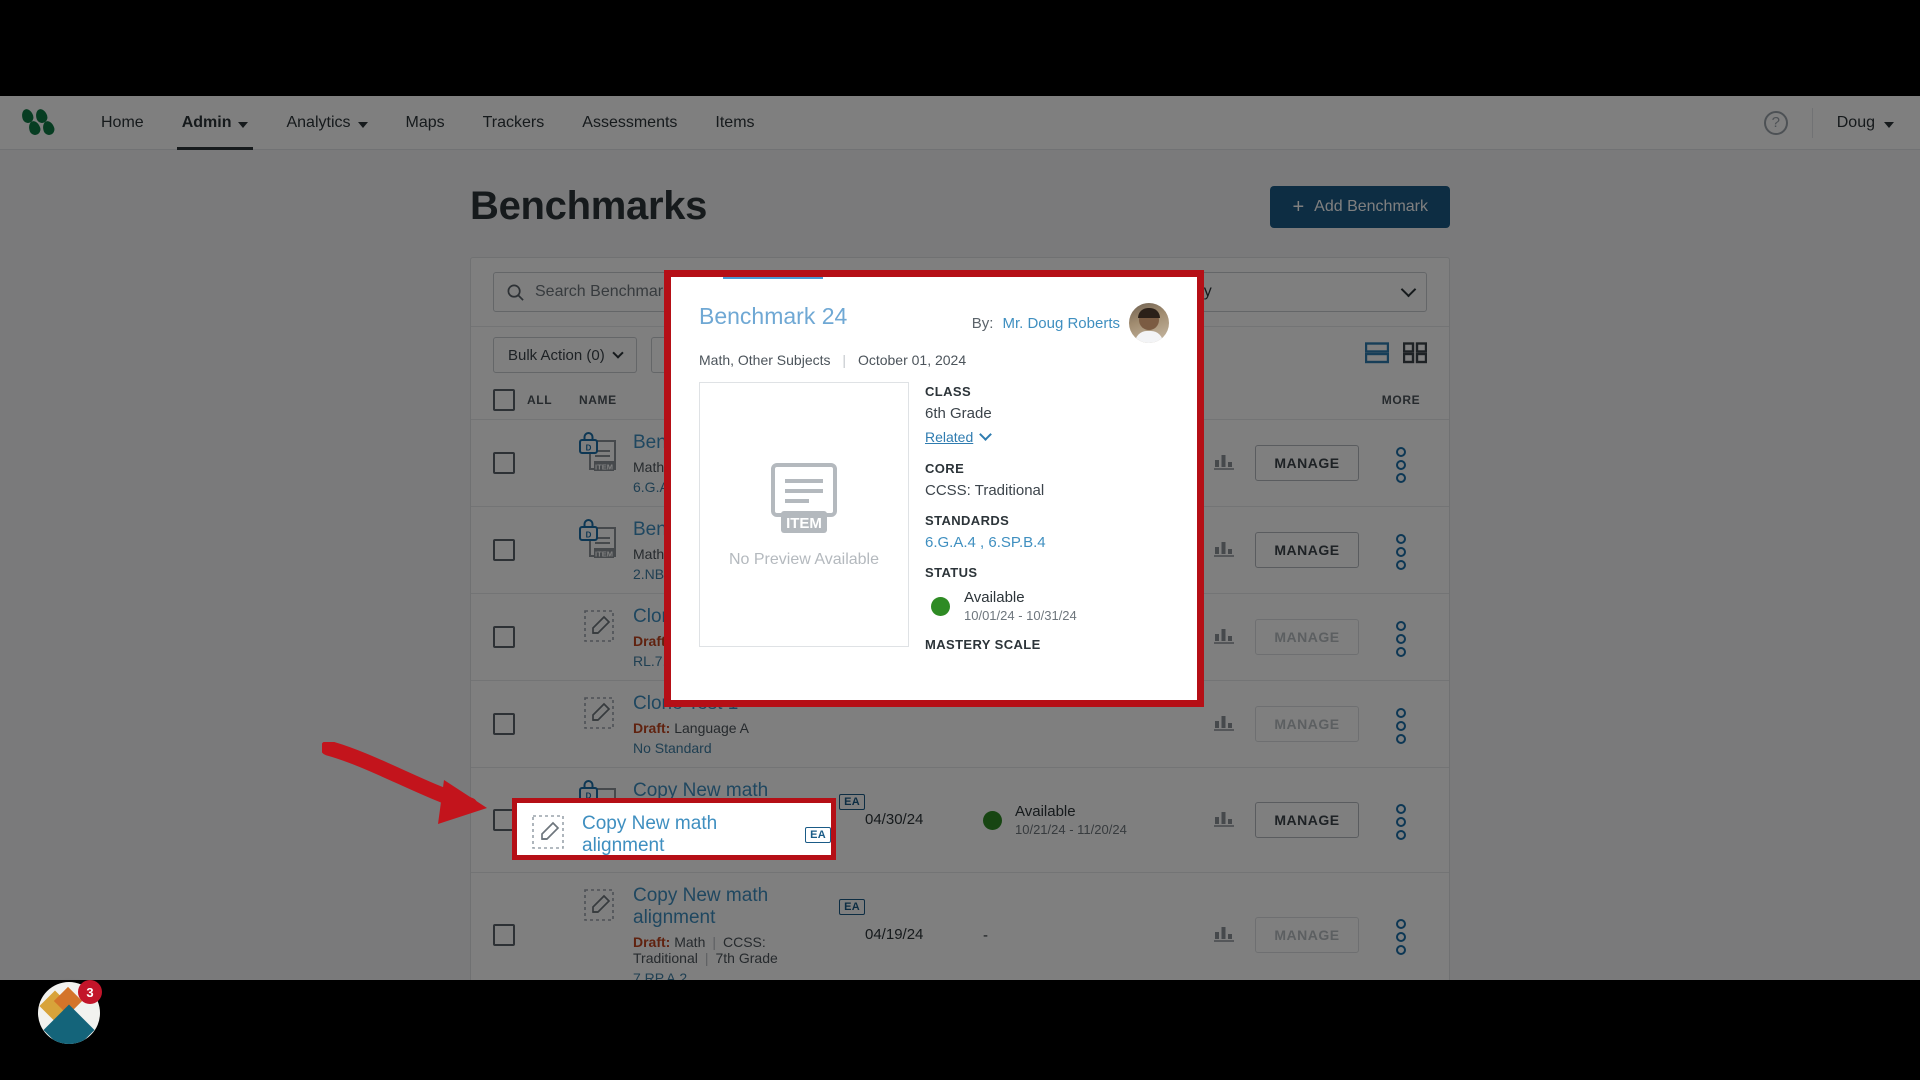  Describe the element at coordinates (804, 523) in the screenshot. I see `item-glyph-label: ITEM` at that location.